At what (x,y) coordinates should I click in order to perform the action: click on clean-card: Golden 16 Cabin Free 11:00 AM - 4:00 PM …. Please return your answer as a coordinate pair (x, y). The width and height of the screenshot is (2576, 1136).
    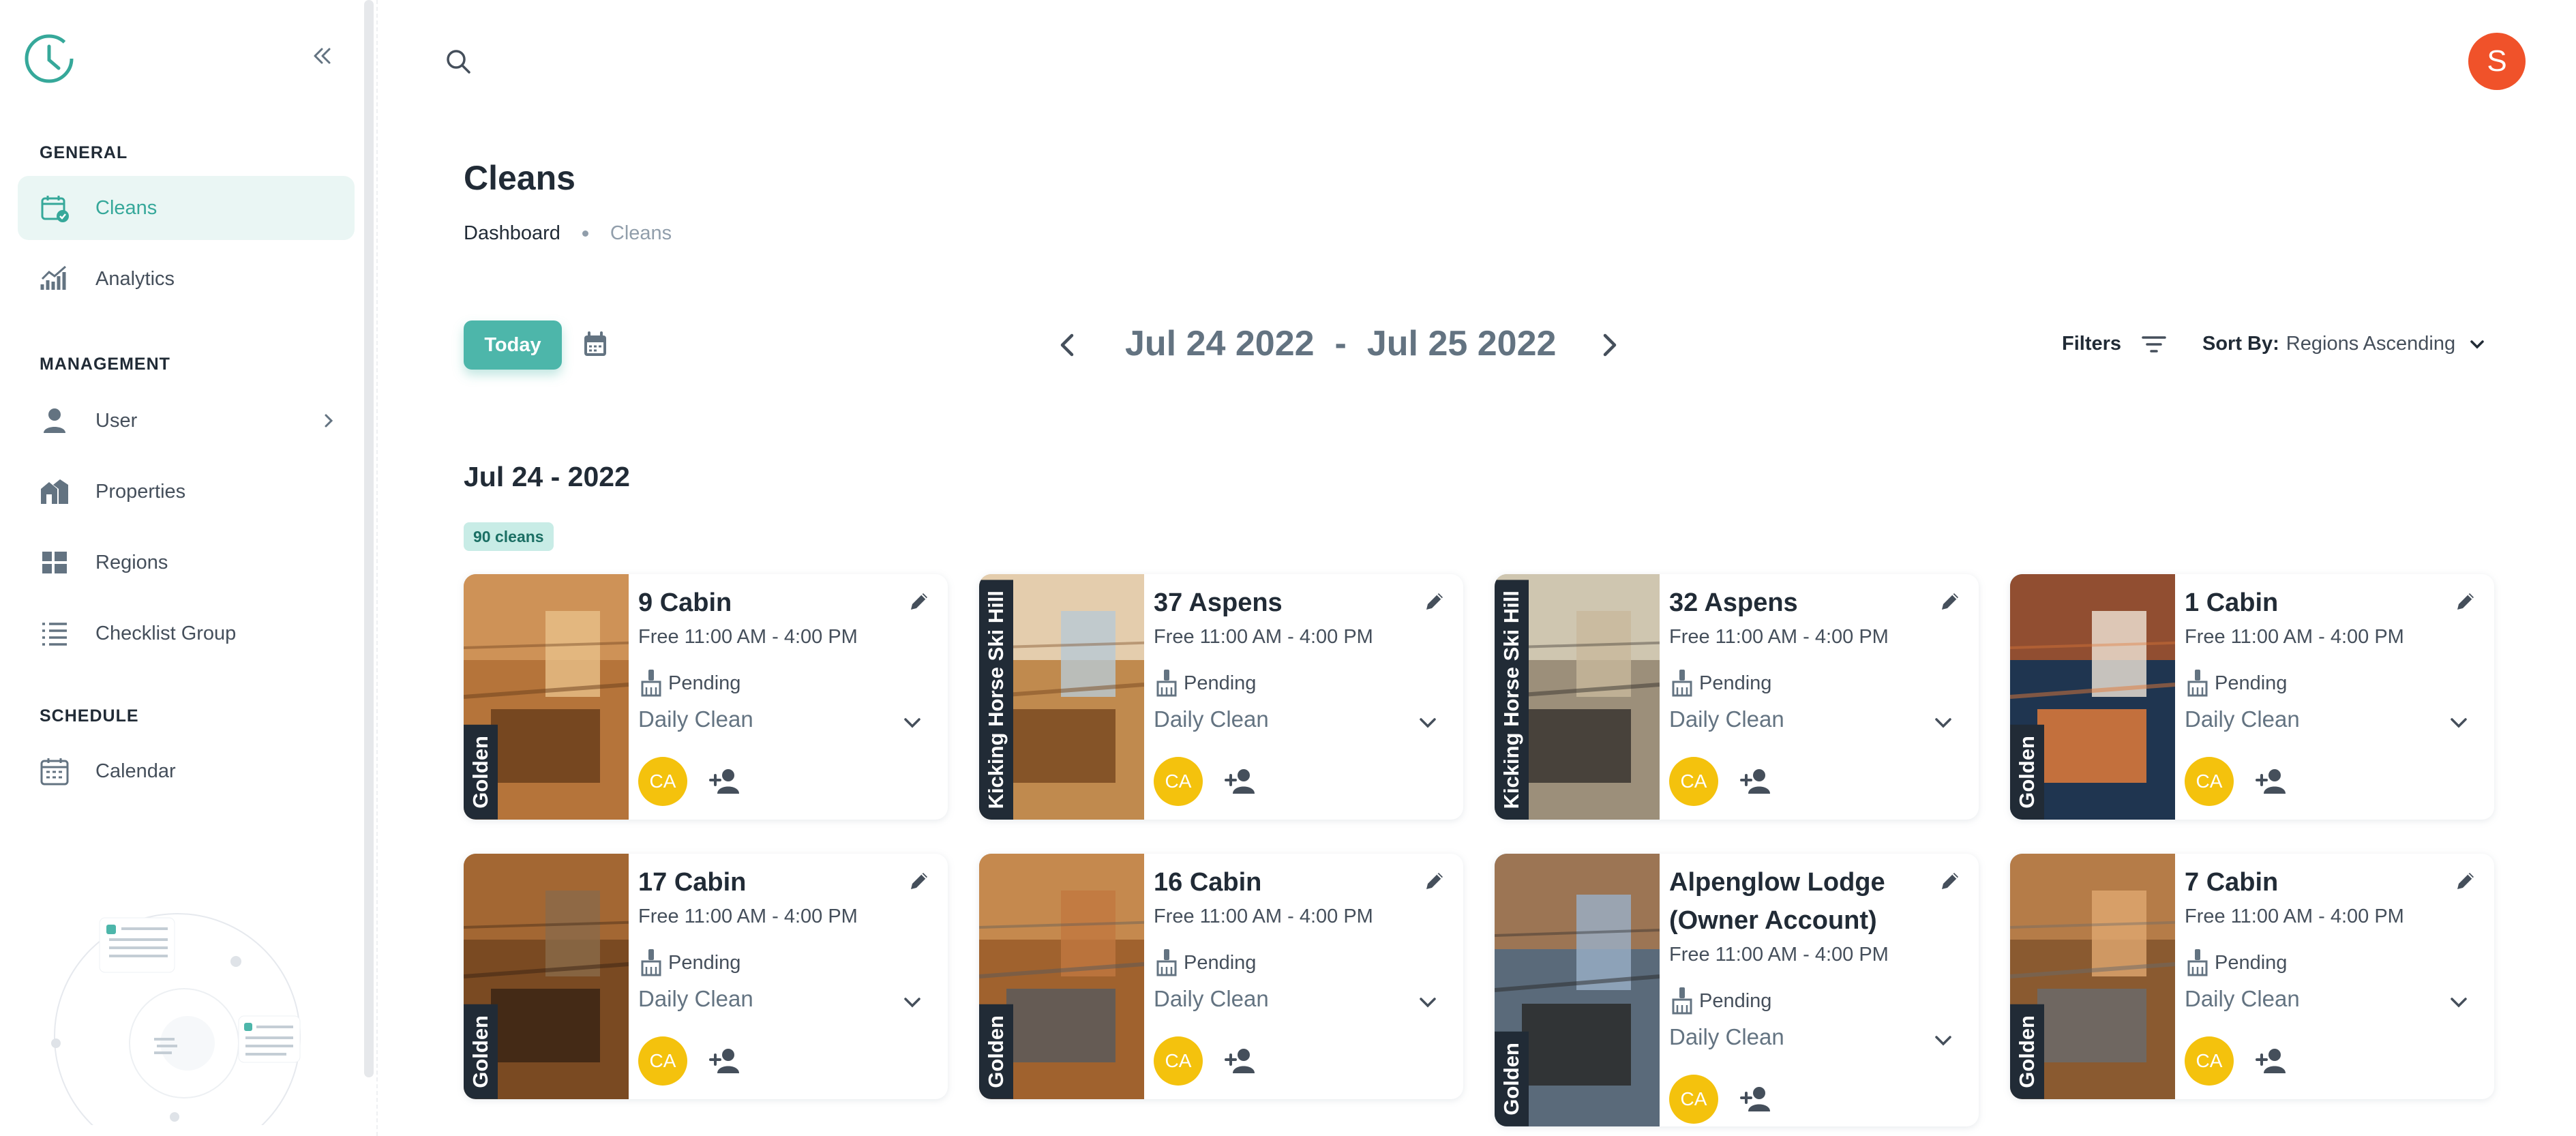
    Looking at the image, I should click on (1221, 977).